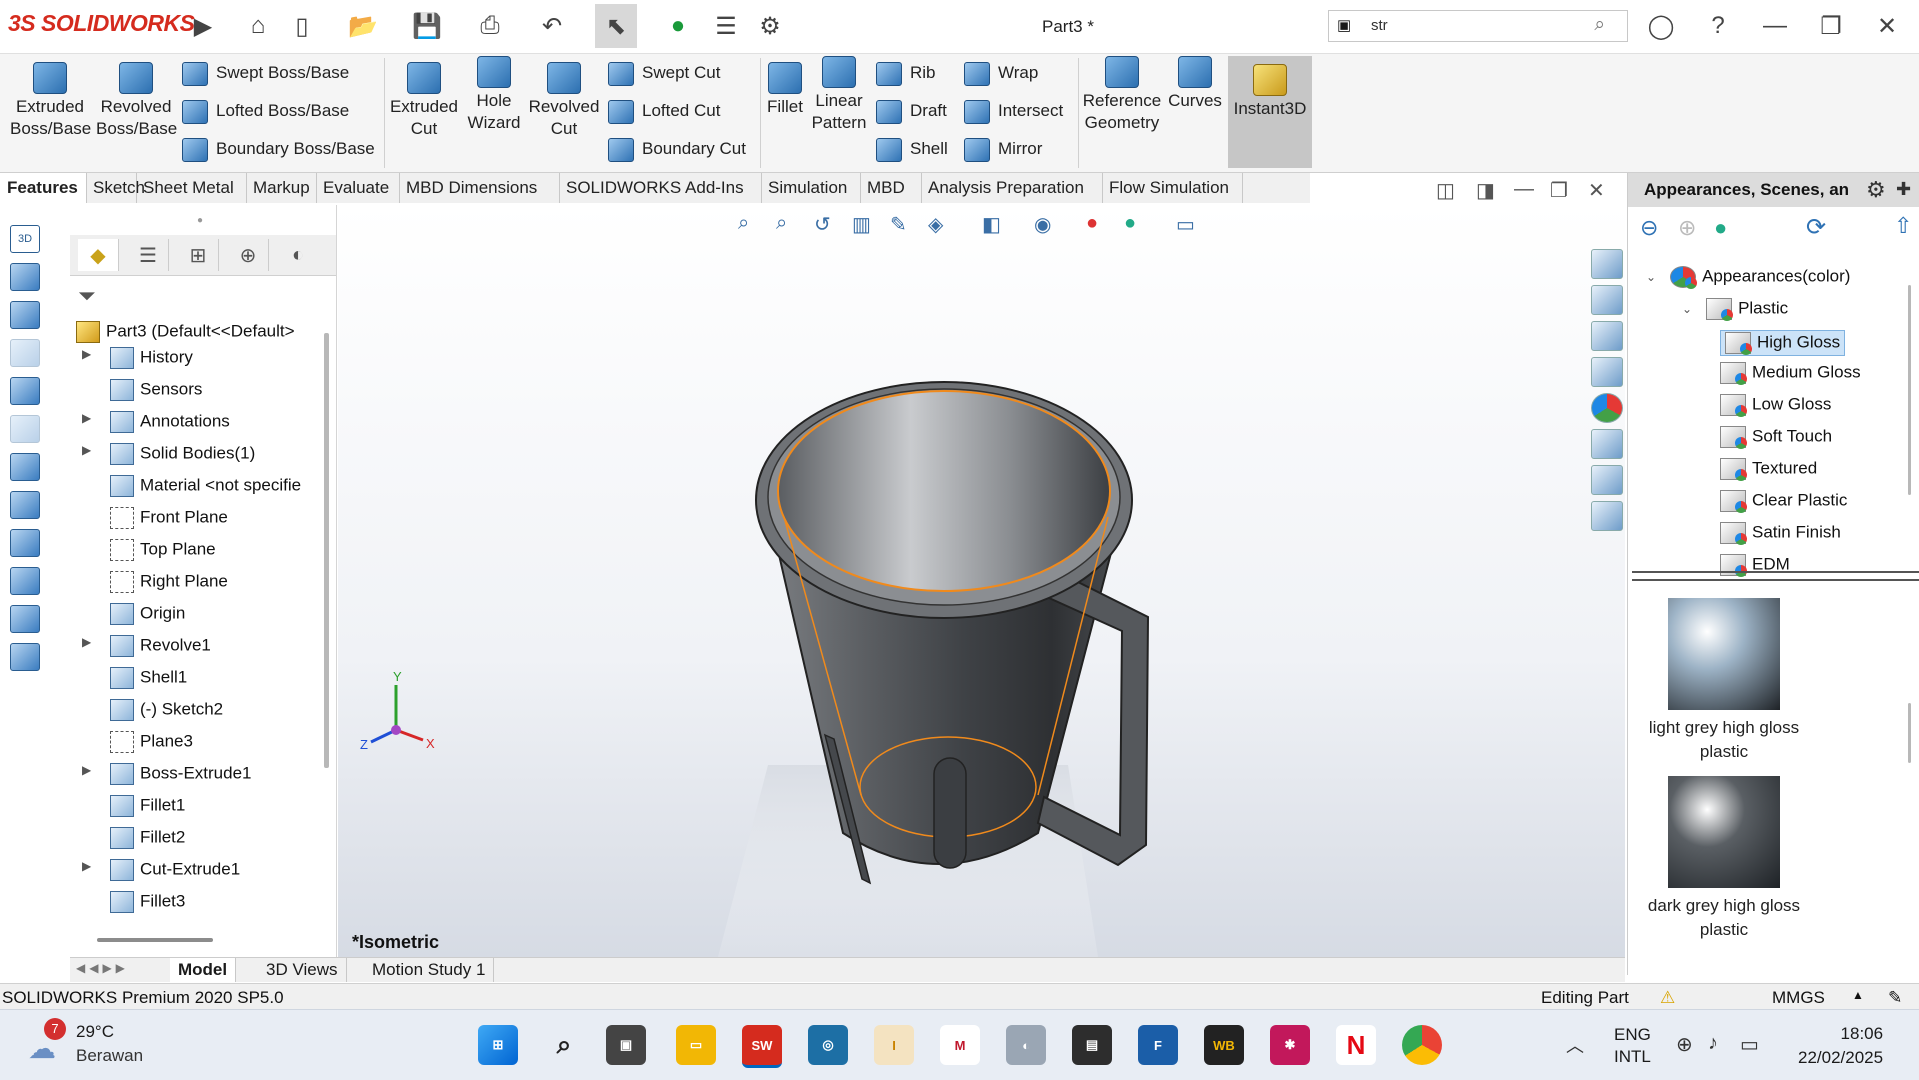  I want to click on search-icon: ⌕, so click(1599, 25).